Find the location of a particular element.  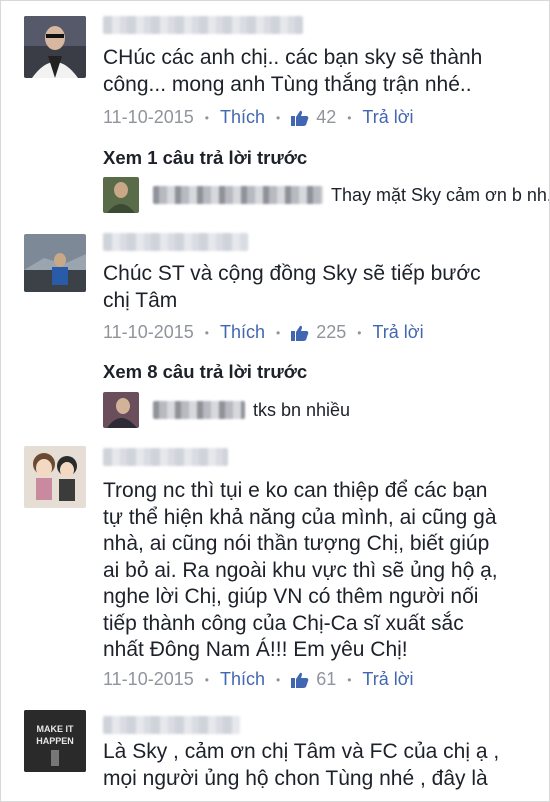

commenter-avatar: MAKE IT HAPPEN is located at coordinates (55, 741).